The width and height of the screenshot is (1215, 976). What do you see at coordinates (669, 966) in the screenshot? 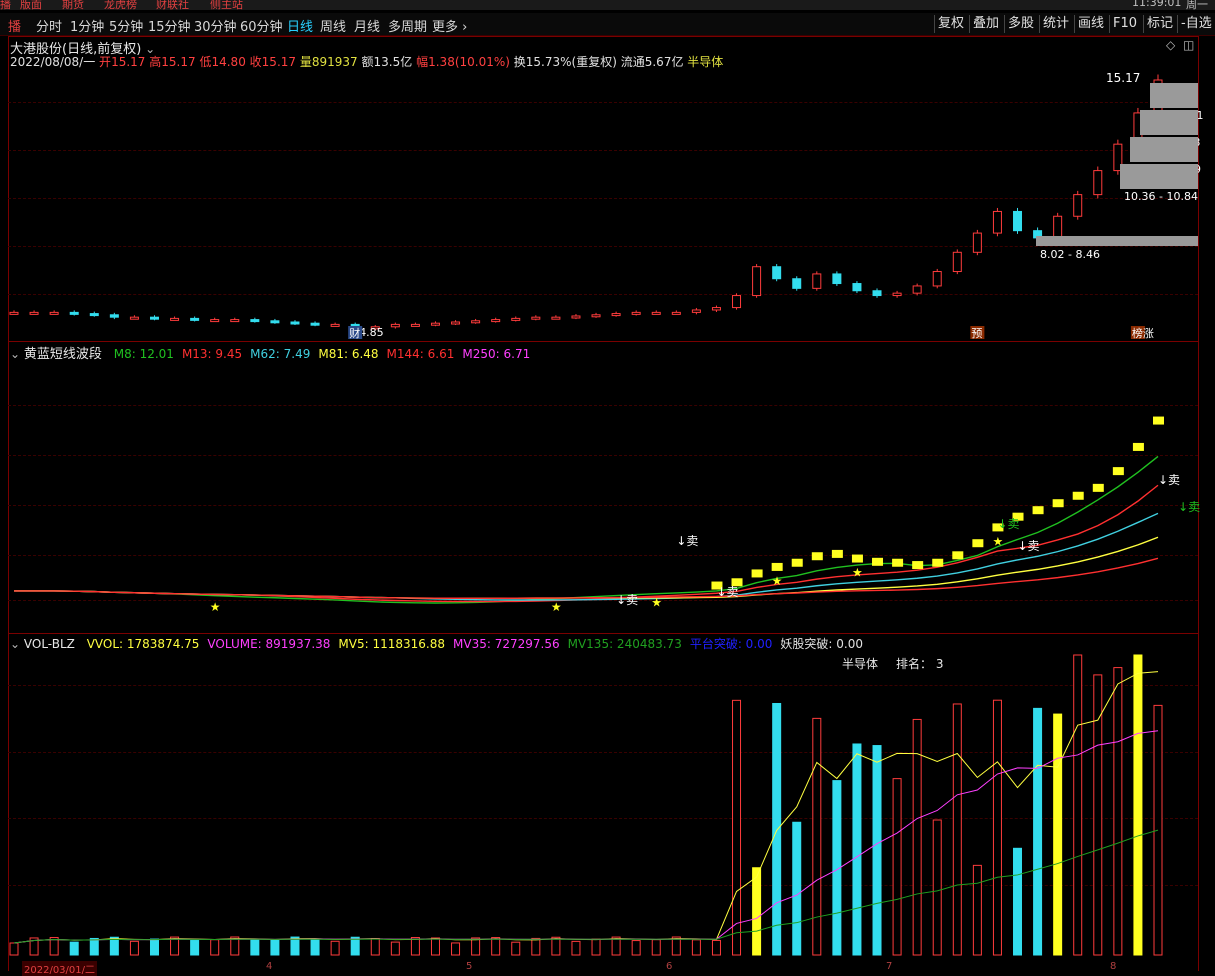
I see `date-tick: 6` at bounding box center [669, 966].